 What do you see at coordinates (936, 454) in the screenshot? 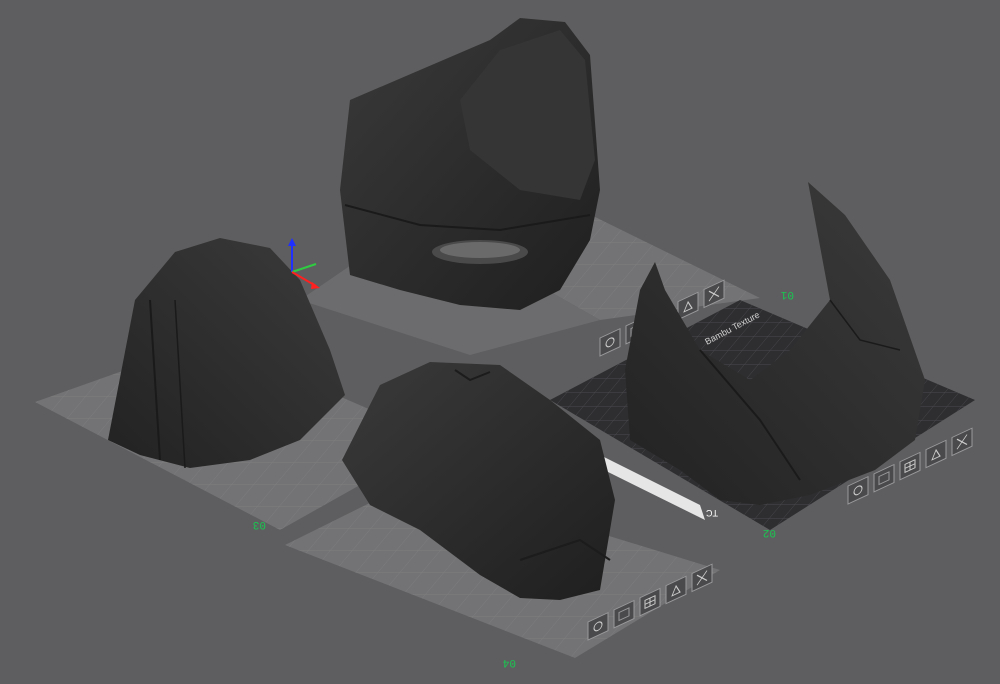
I see `move-button` at bounding box center [936, 454].